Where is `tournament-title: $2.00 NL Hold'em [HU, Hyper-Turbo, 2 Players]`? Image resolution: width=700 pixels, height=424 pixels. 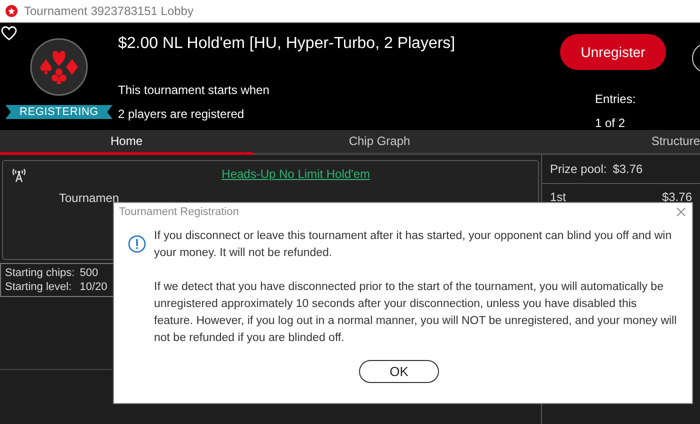
tournament-title: $2.00 NL Hold'em [HU, Hyper-Turbo, 2 Players] is located at coordinates (287, 44).